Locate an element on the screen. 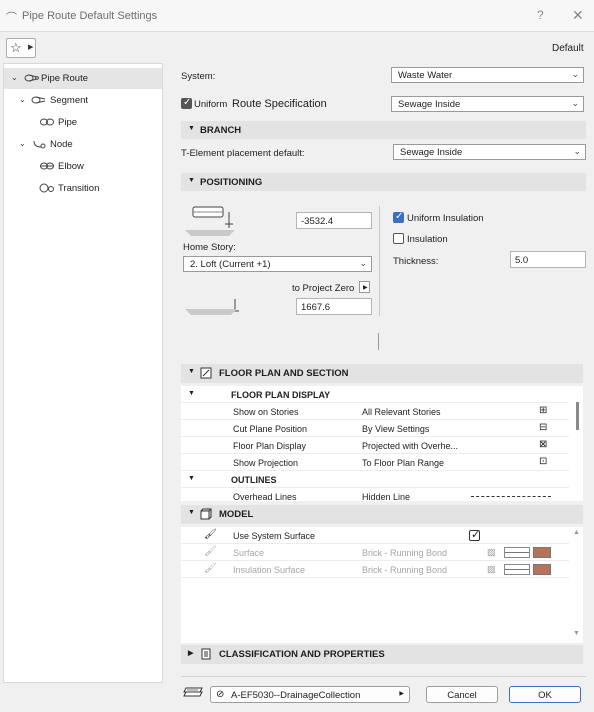 The height and width of the screenshot is (712, 594). row-label: Insulation Surface is located at coordinates (269, 570).